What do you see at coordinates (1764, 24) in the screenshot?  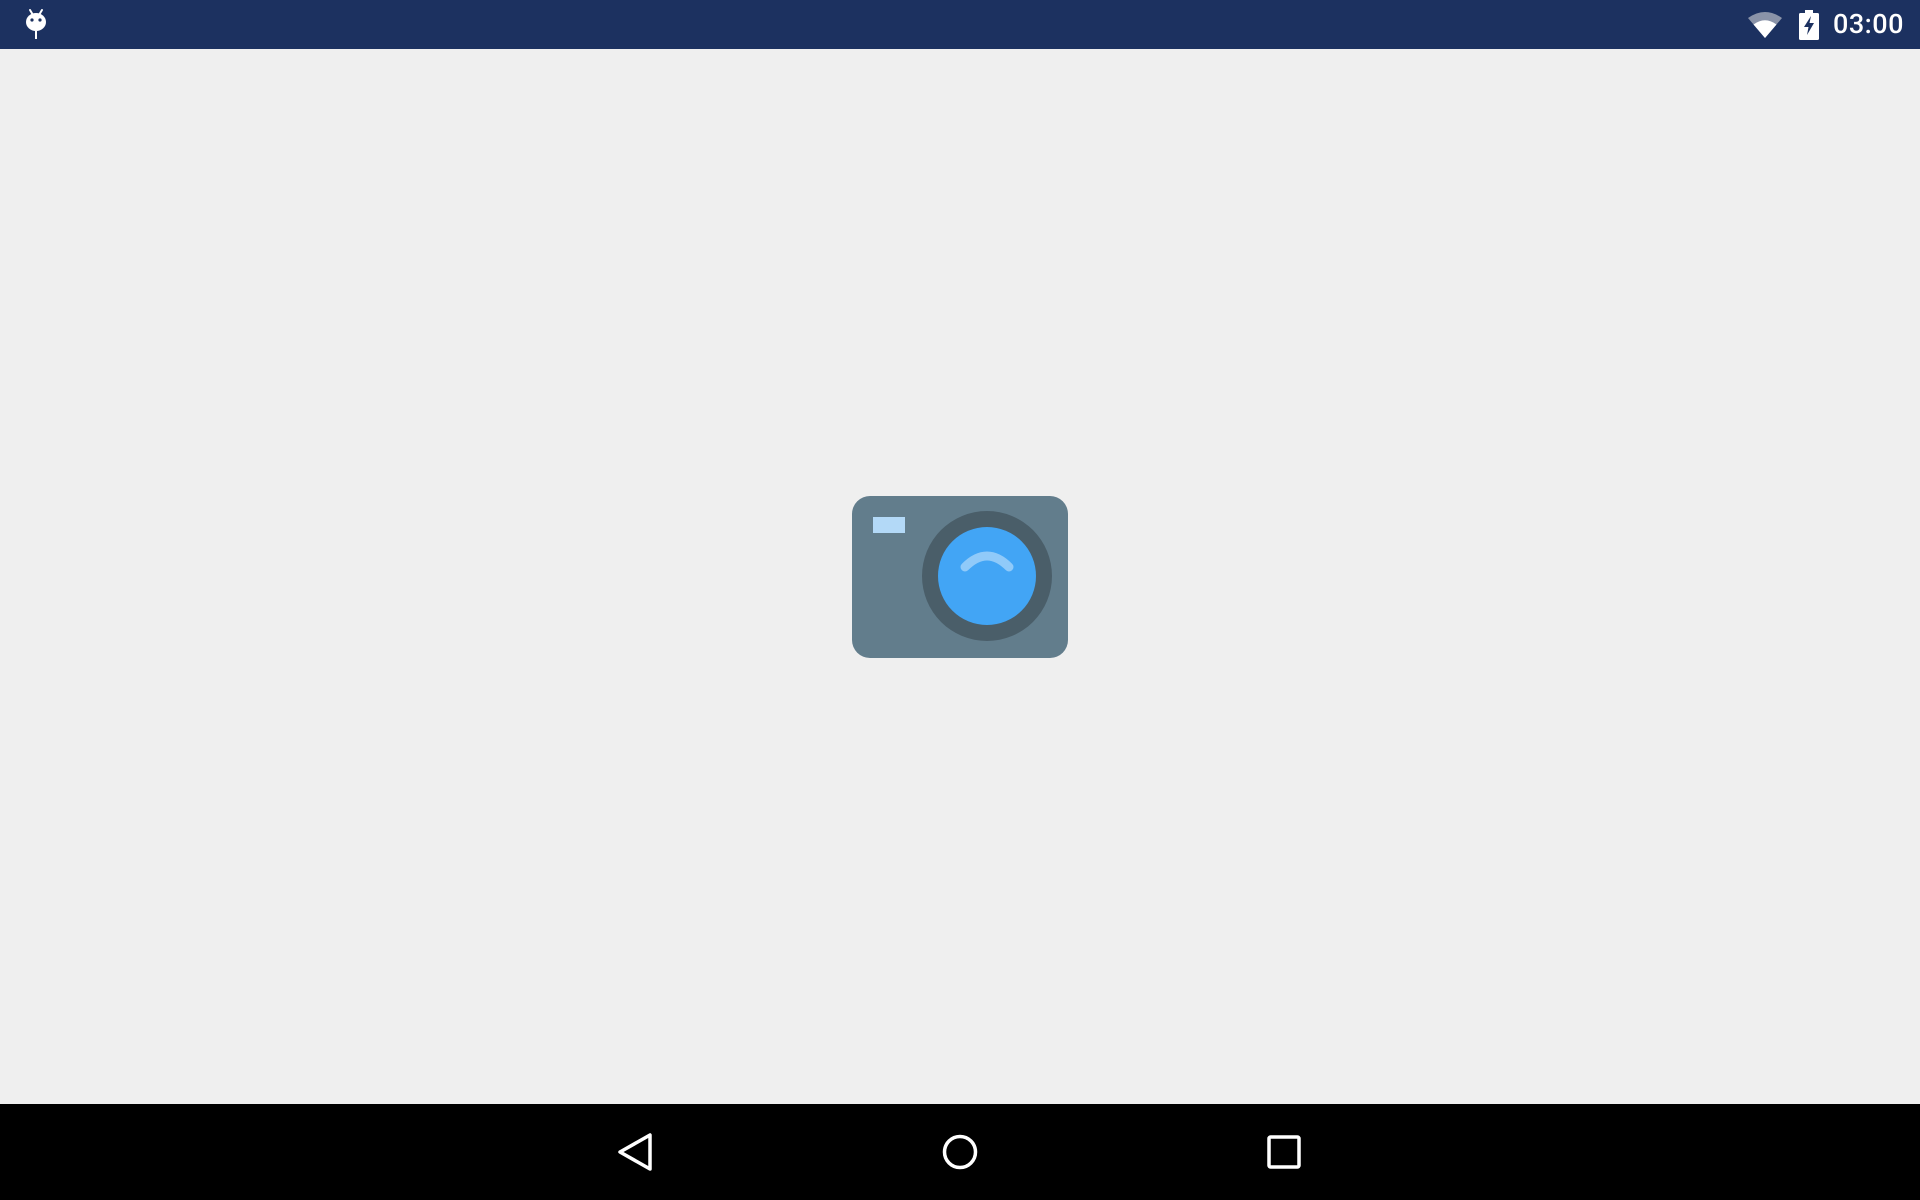 I see `wifi-icon` at bounding box center [1764, 24].